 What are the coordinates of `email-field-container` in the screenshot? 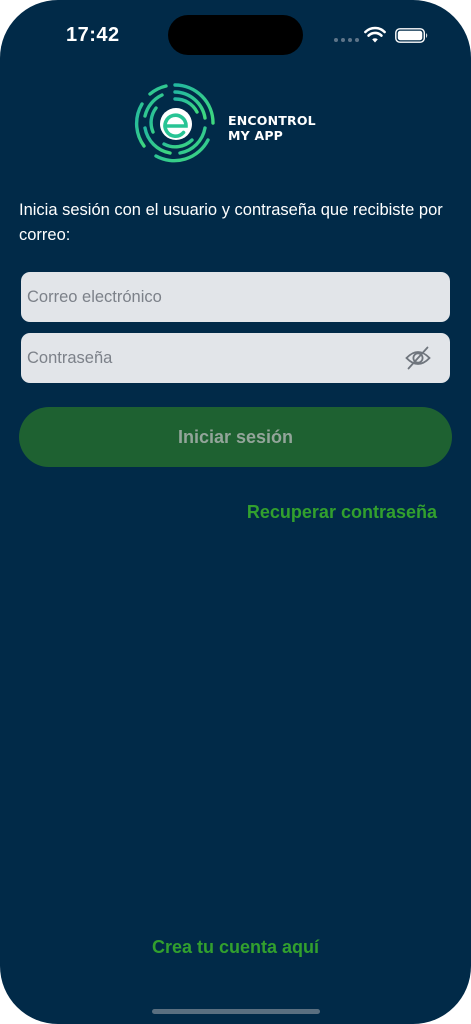 It's located at (235, 297).